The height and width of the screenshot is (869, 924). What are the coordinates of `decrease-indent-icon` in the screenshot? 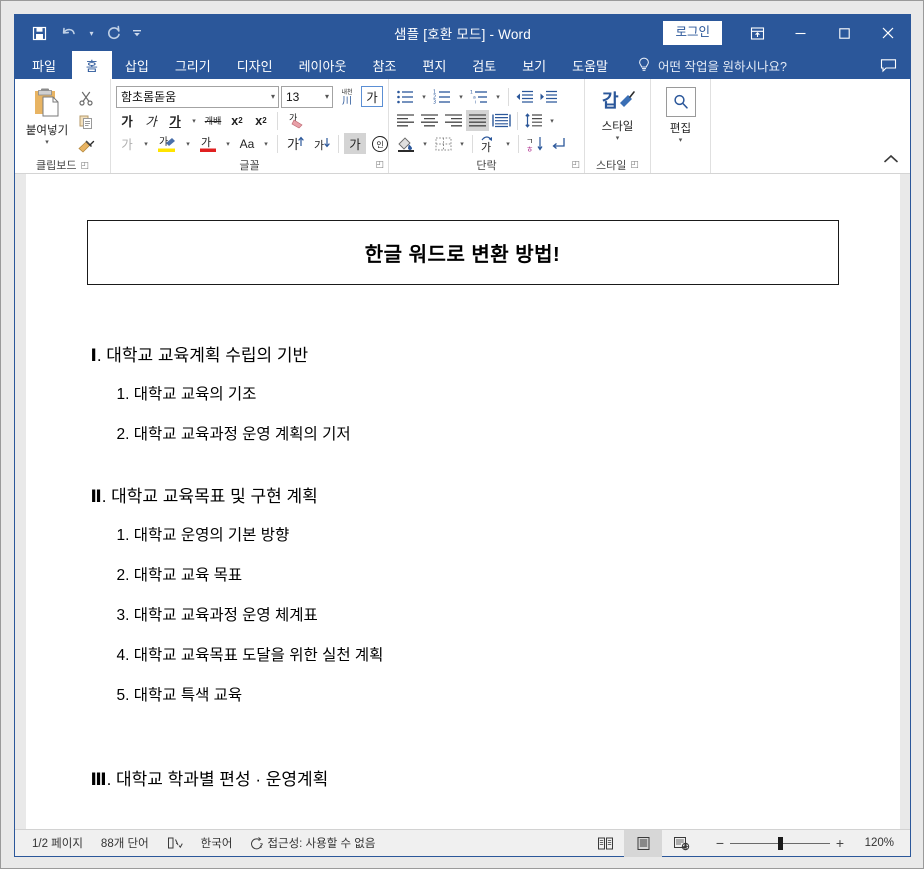 It's located at (524, 96).